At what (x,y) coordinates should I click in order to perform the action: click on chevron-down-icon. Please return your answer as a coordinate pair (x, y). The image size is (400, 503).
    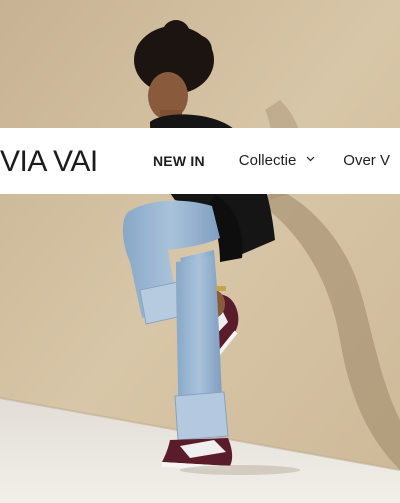
    Looking at the image, I should click on (310, 159).